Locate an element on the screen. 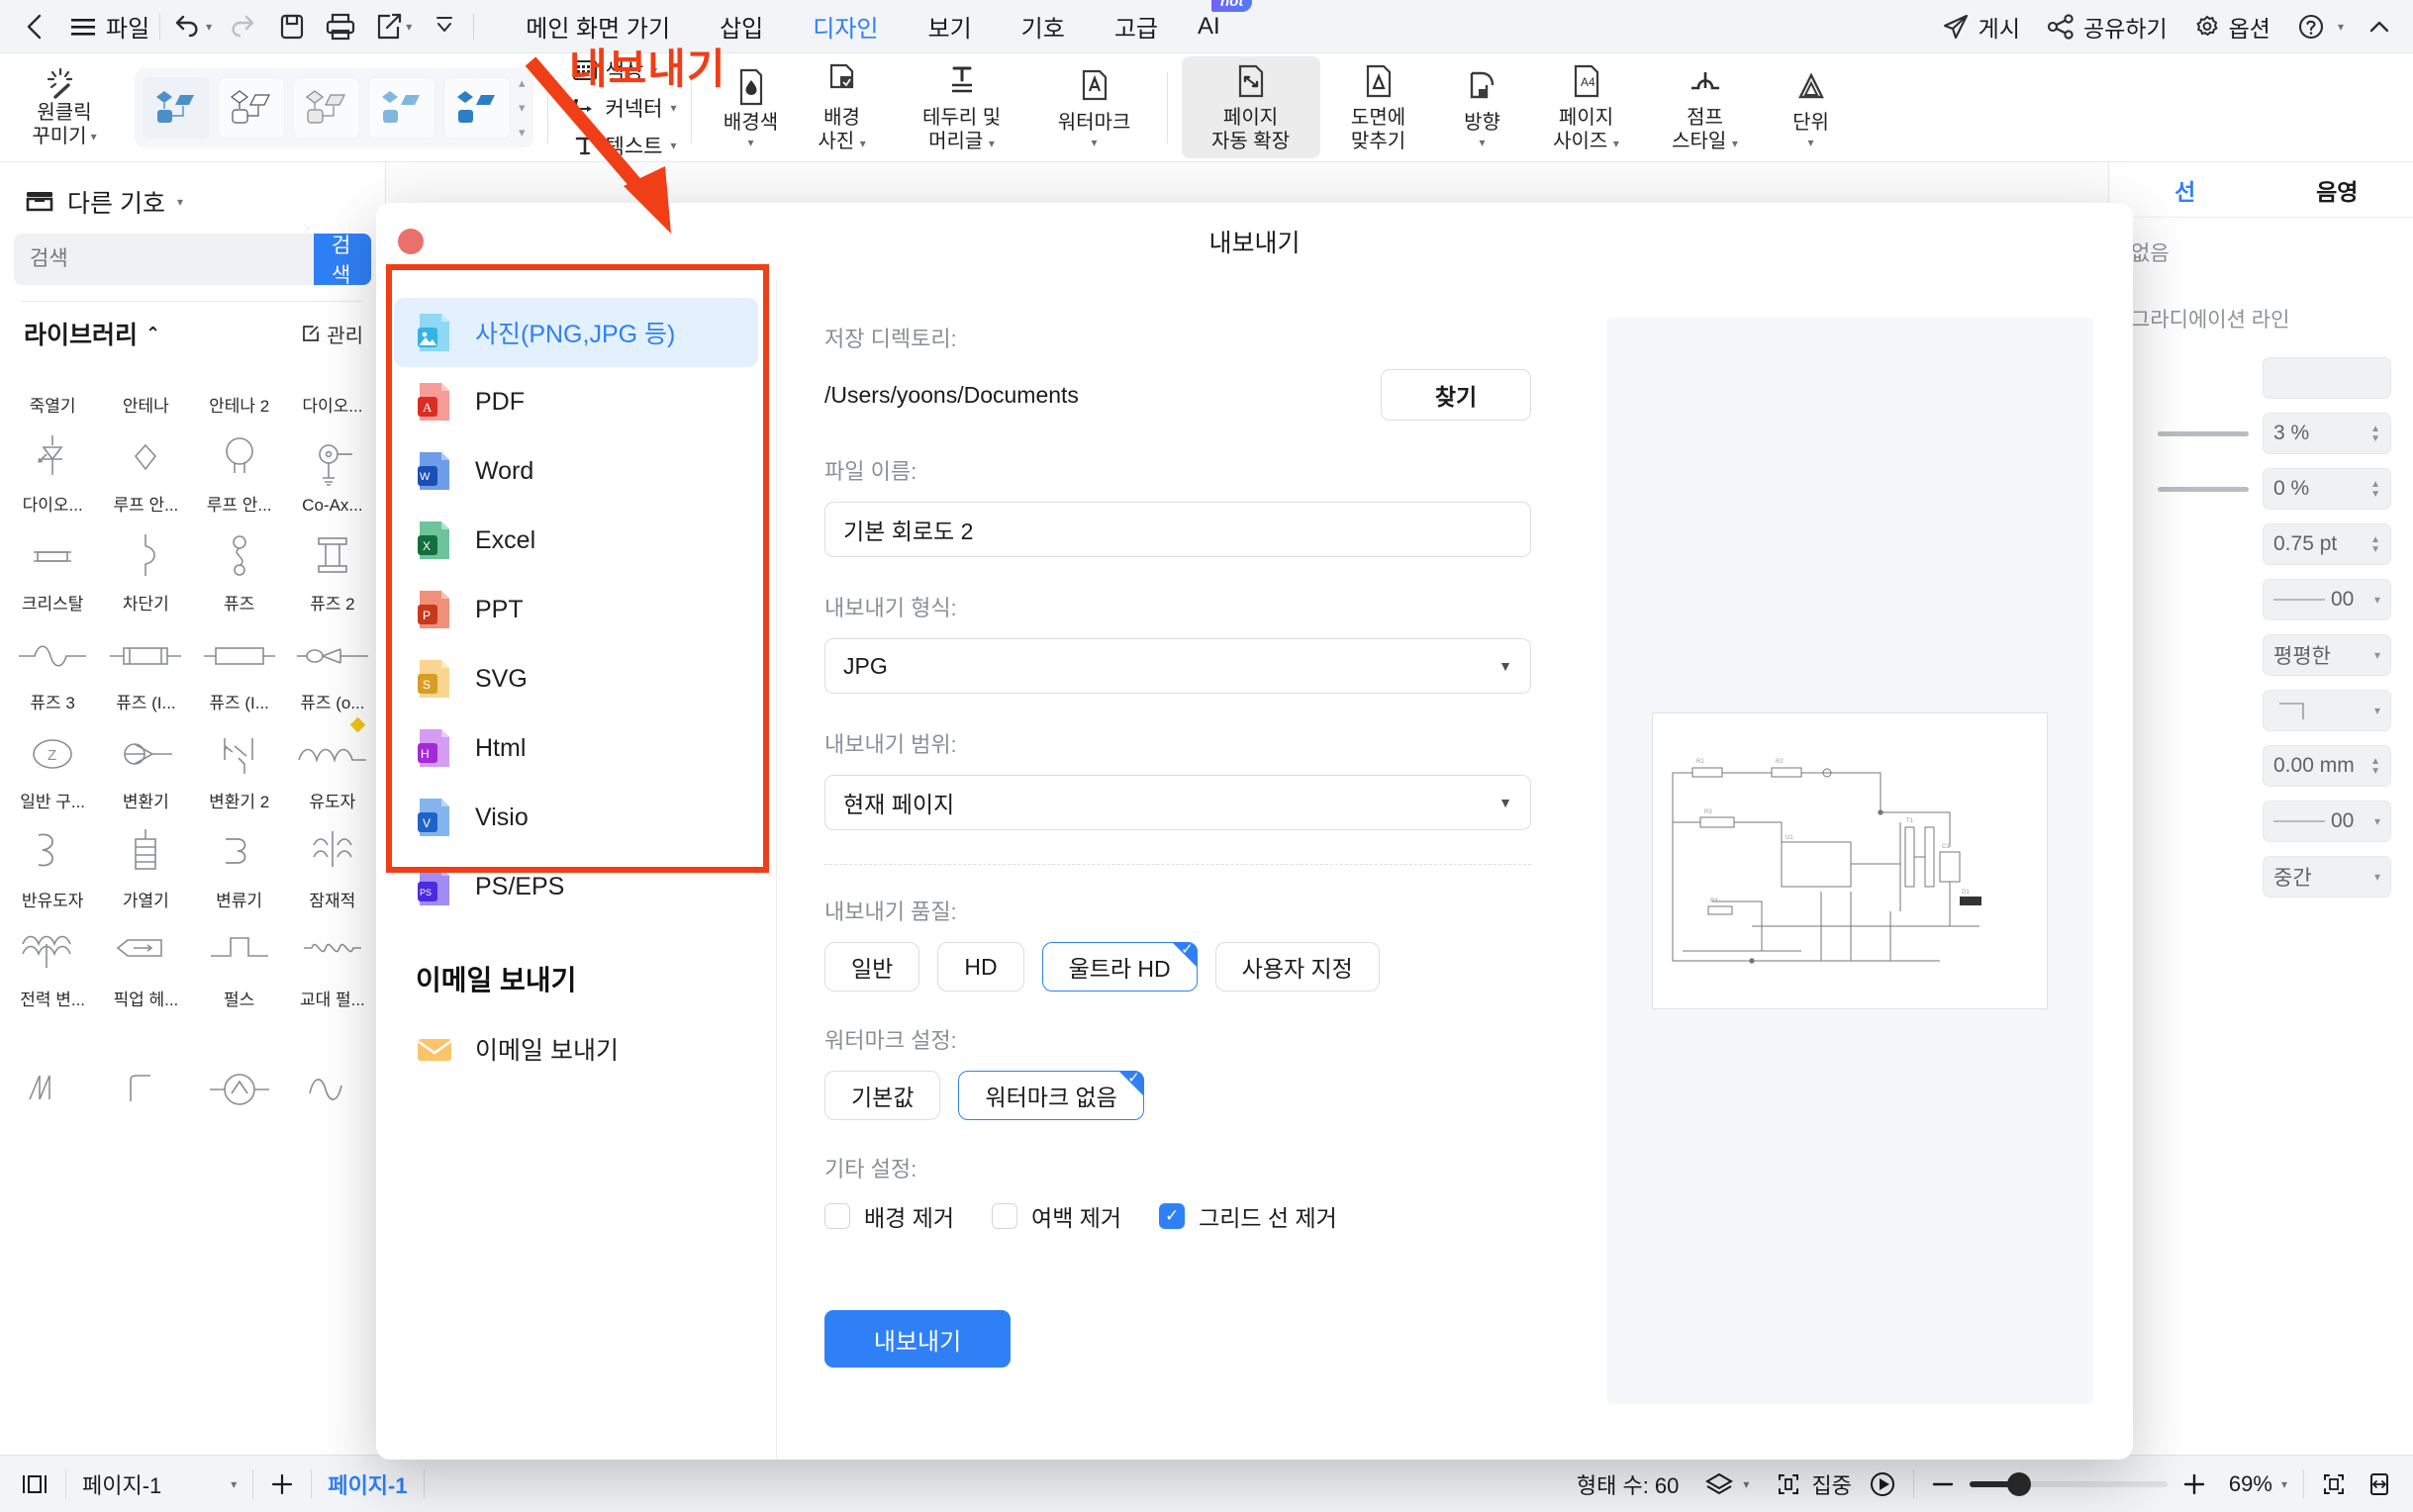  format-item-html: H Html is located at coordinates (576, 748).